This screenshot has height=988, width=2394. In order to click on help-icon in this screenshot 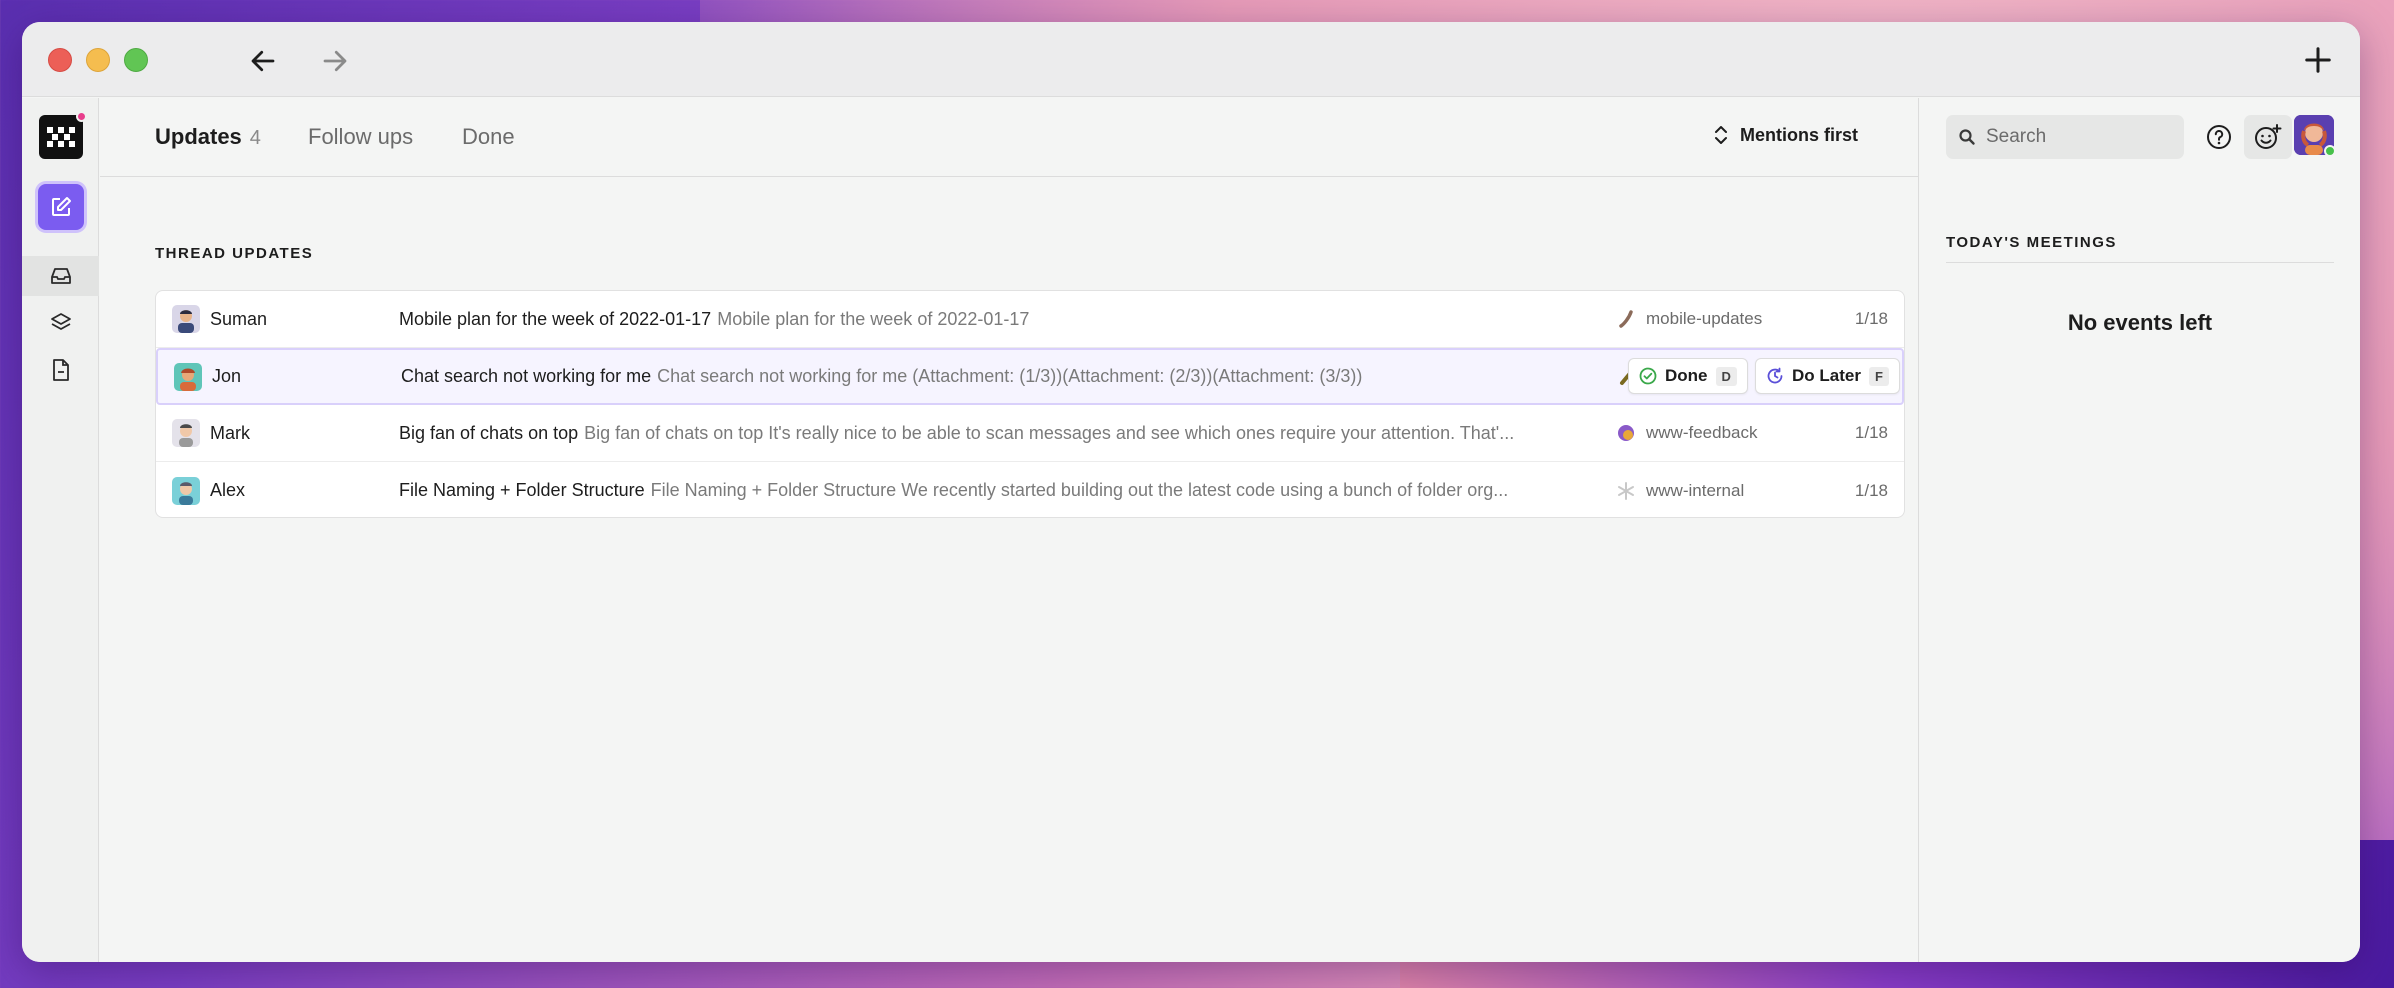, I will do `click(2219, 137)`.